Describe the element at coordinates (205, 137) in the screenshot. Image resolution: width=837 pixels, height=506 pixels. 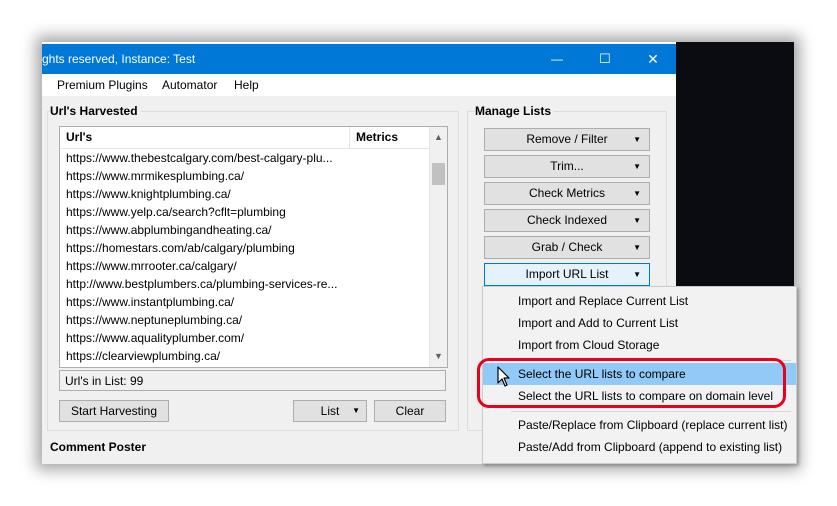
I see `column-header-urls: Url's` at that location.